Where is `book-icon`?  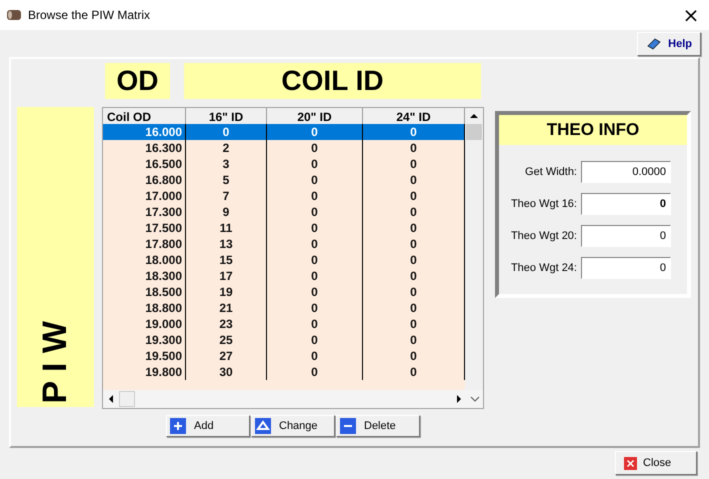
book-icon is located at coordinates (654, 44).